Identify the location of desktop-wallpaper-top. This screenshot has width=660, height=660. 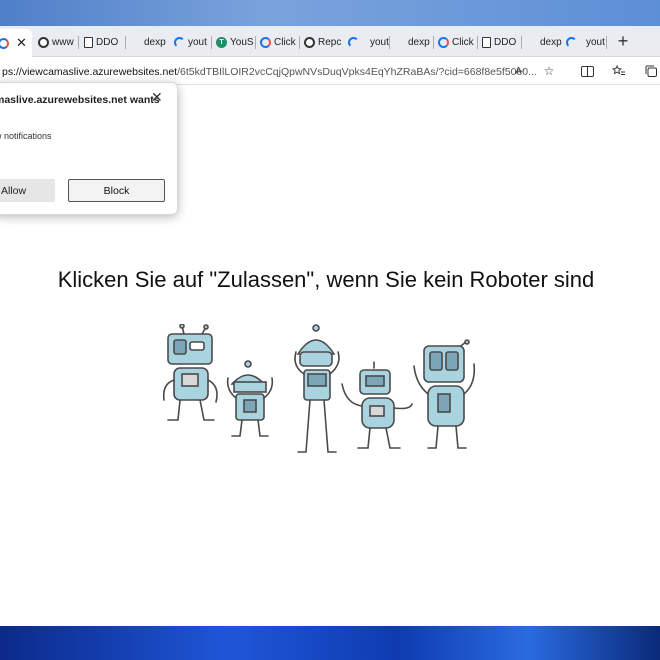
(330, 13).